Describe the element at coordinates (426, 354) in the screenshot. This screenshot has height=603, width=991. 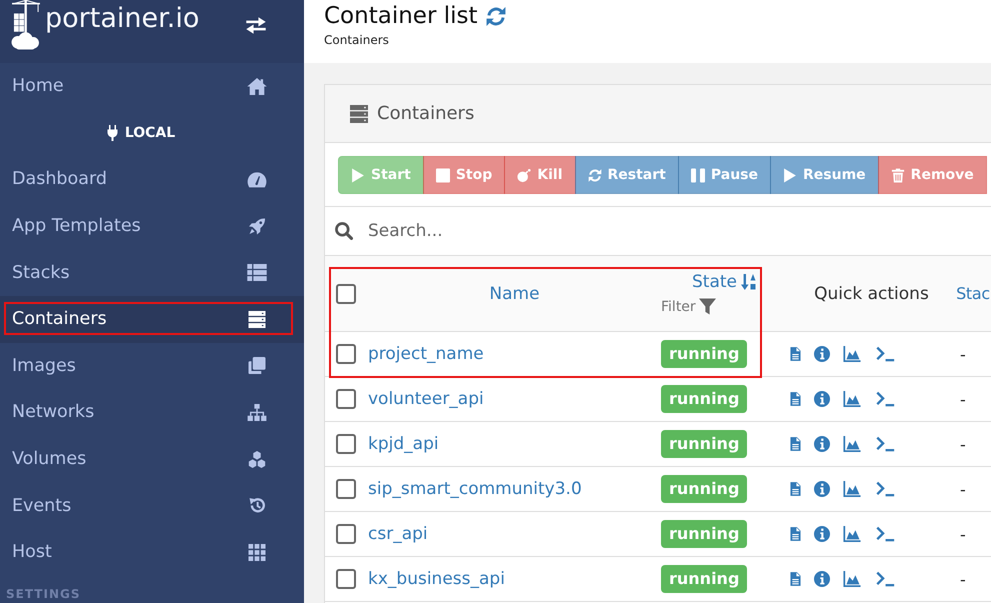
I see `container-name-link: project_name` at that location.